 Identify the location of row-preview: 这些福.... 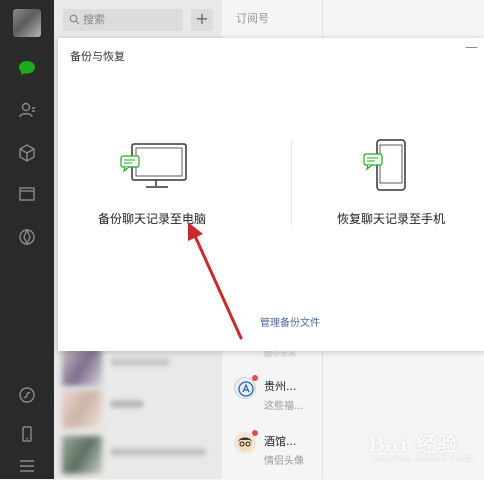
(284, 406).